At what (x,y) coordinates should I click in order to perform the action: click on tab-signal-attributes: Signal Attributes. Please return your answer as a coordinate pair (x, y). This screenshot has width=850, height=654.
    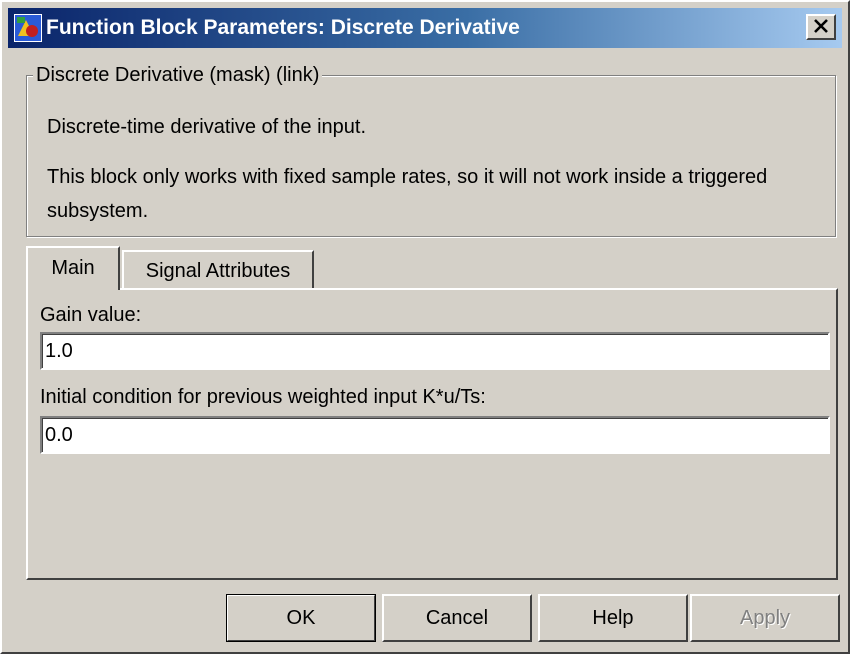
    Looking at the image, I should click on (218, 269).